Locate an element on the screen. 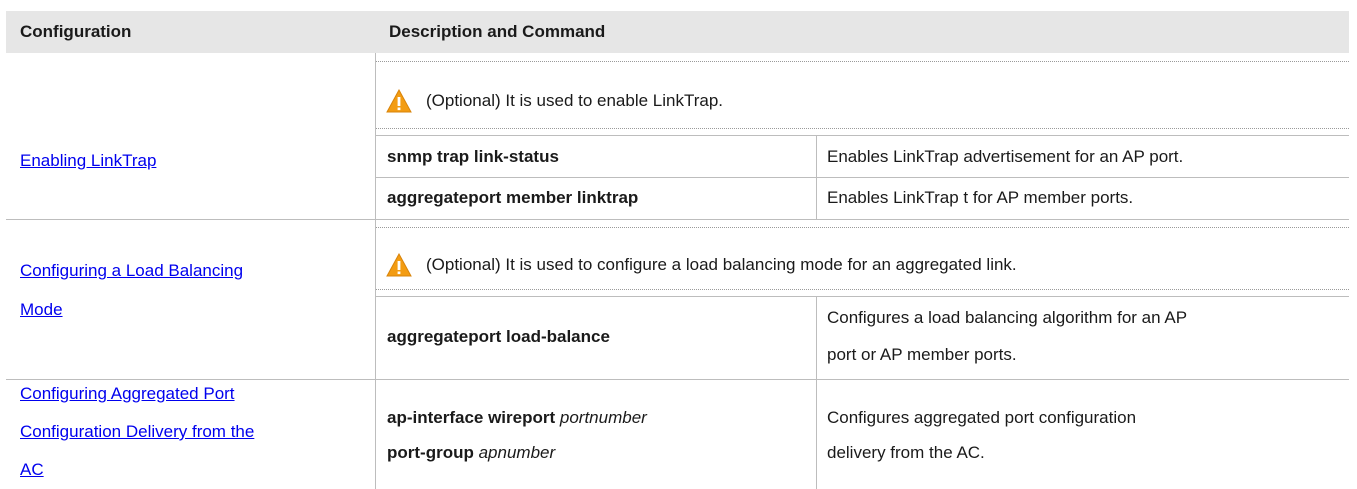 Image resolution: width=1357 pixels, height=489 pixels. command-argument: portnumber is located at coordinates (603, 417).